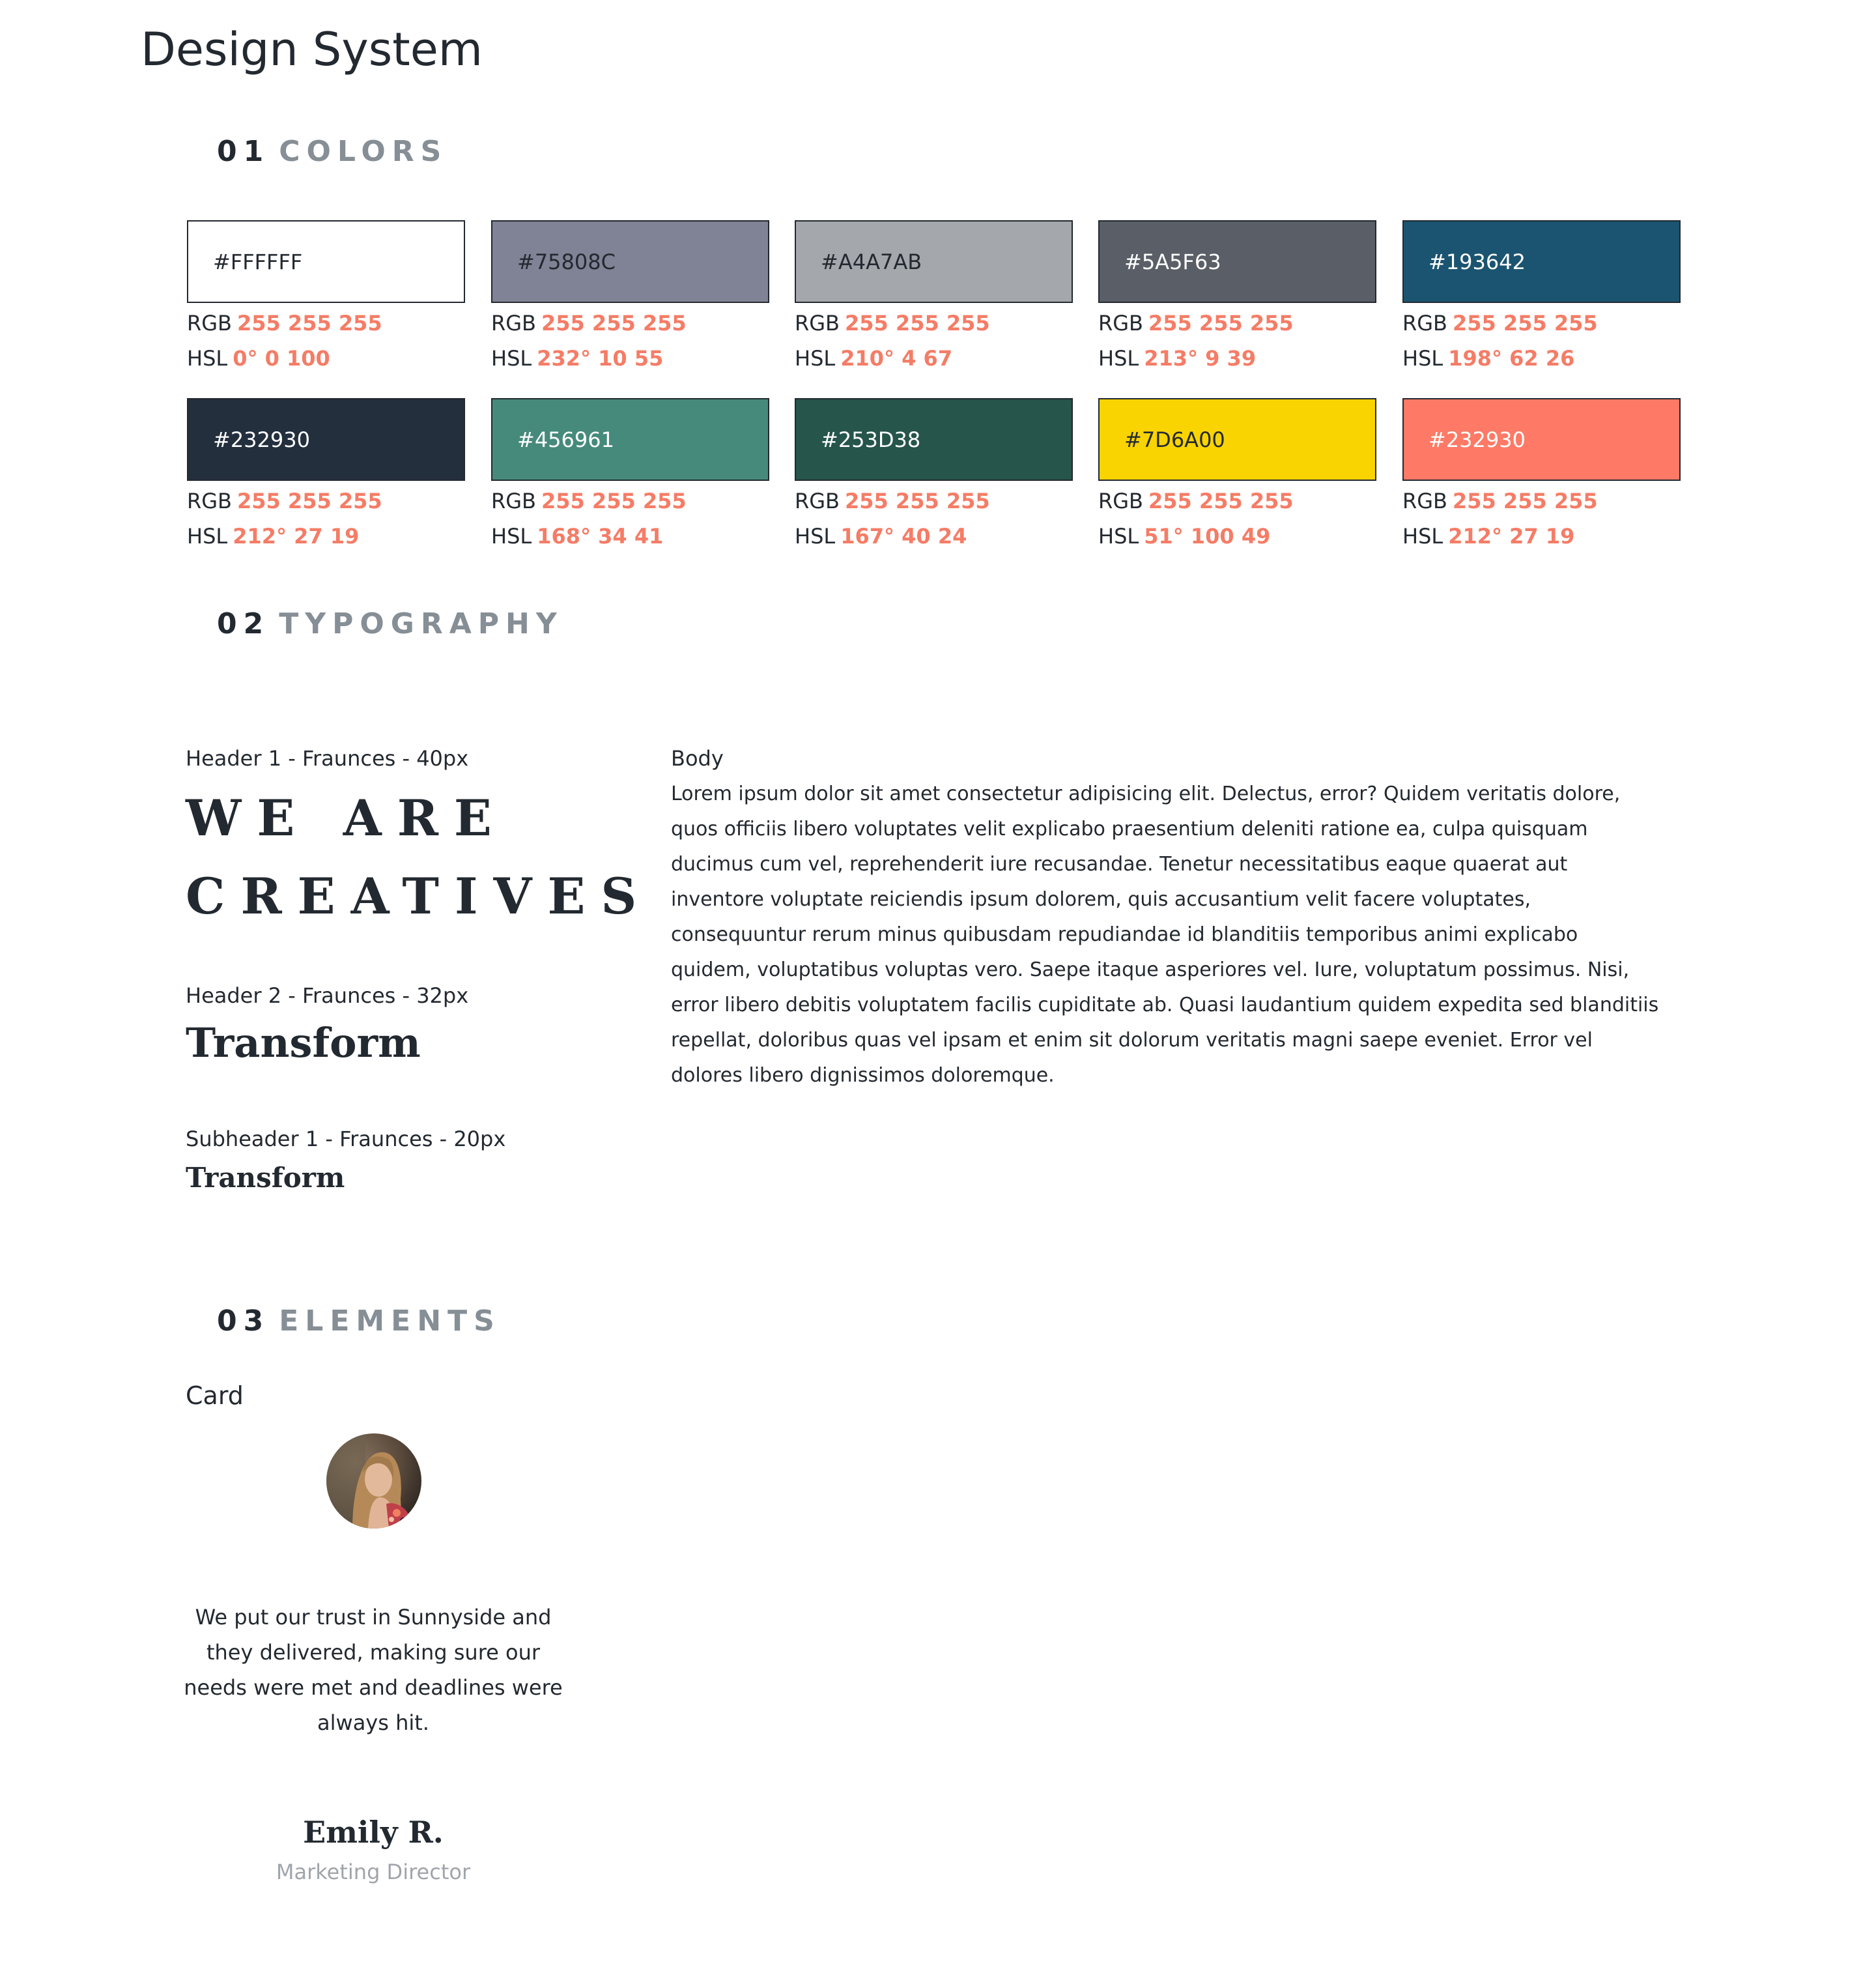  Describe the element at coordinates (414, 858) in the screenshot. I see `header1-sample: WE ARE CREATIVES` at that location.